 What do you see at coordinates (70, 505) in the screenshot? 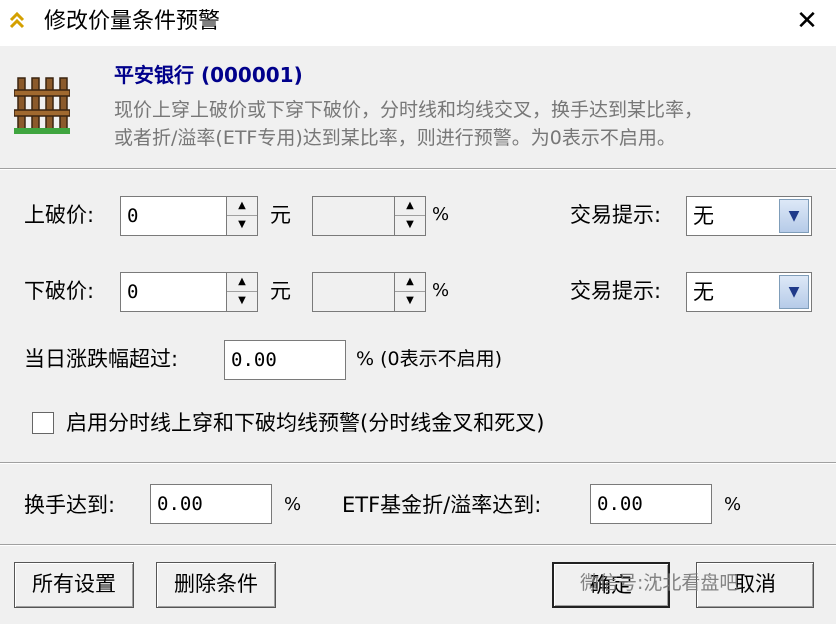
I see `turnover-label: 换手达到:` at bounding box center [70, 505].